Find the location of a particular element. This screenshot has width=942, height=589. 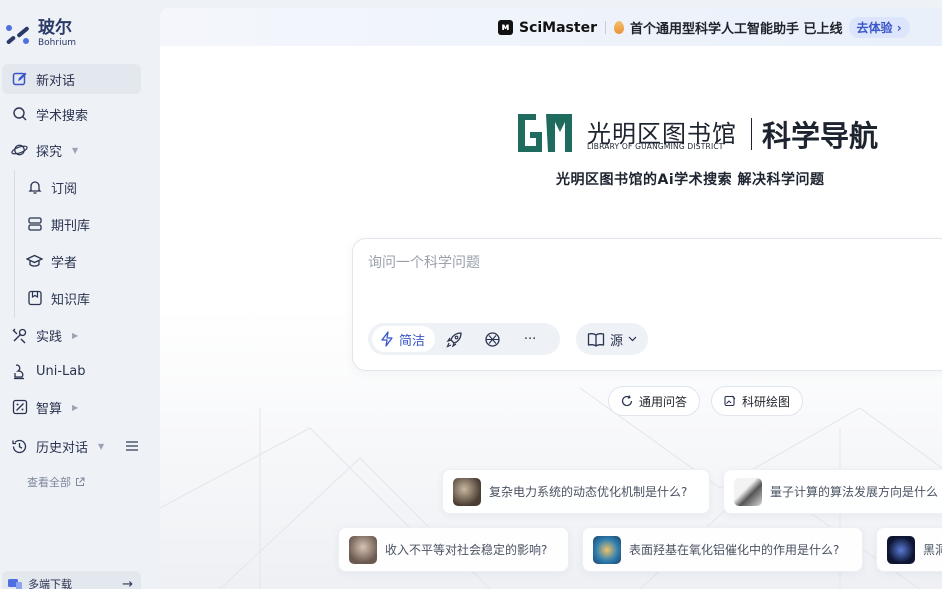

sidebar-item-label: 学者 is located at coordinates (64, 263).